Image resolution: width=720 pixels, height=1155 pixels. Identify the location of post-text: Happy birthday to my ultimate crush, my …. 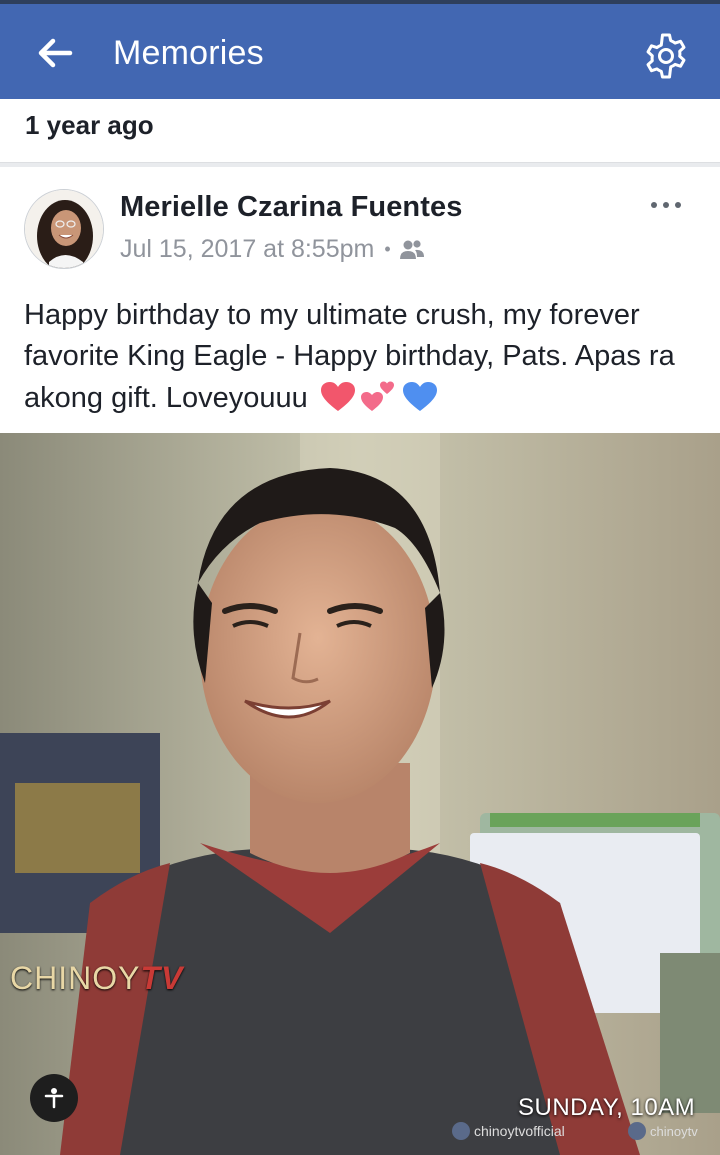
(362, 357).